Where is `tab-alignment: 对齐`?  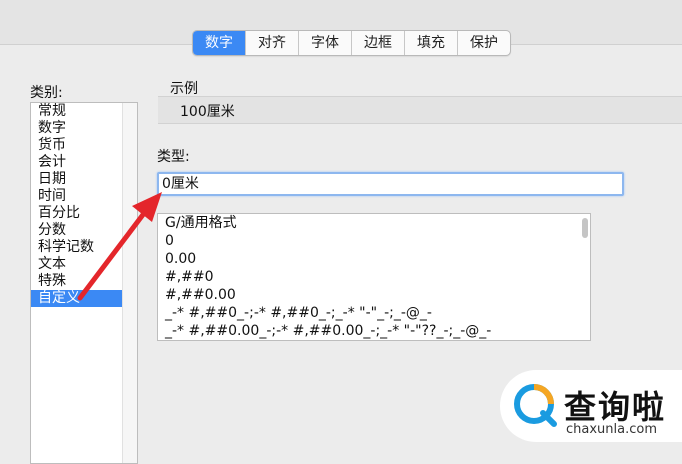 tab-alignment: 对齐 is located at coordinates (272, 43).